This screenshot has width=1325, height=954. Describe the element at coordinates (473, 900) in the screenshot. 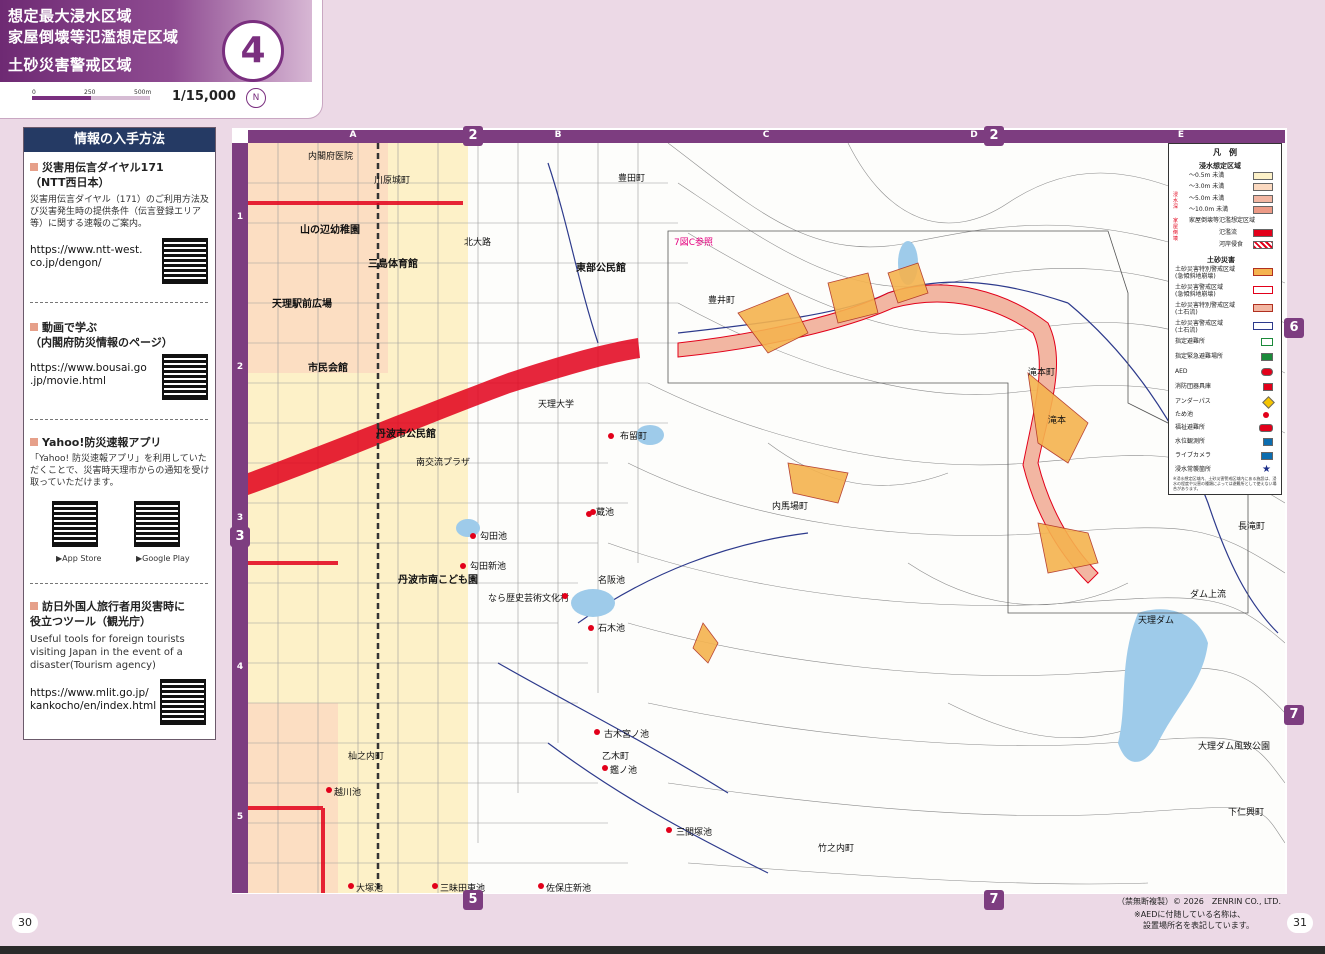

I see `adjacent-sheet-5-bottom: 5` at that location.